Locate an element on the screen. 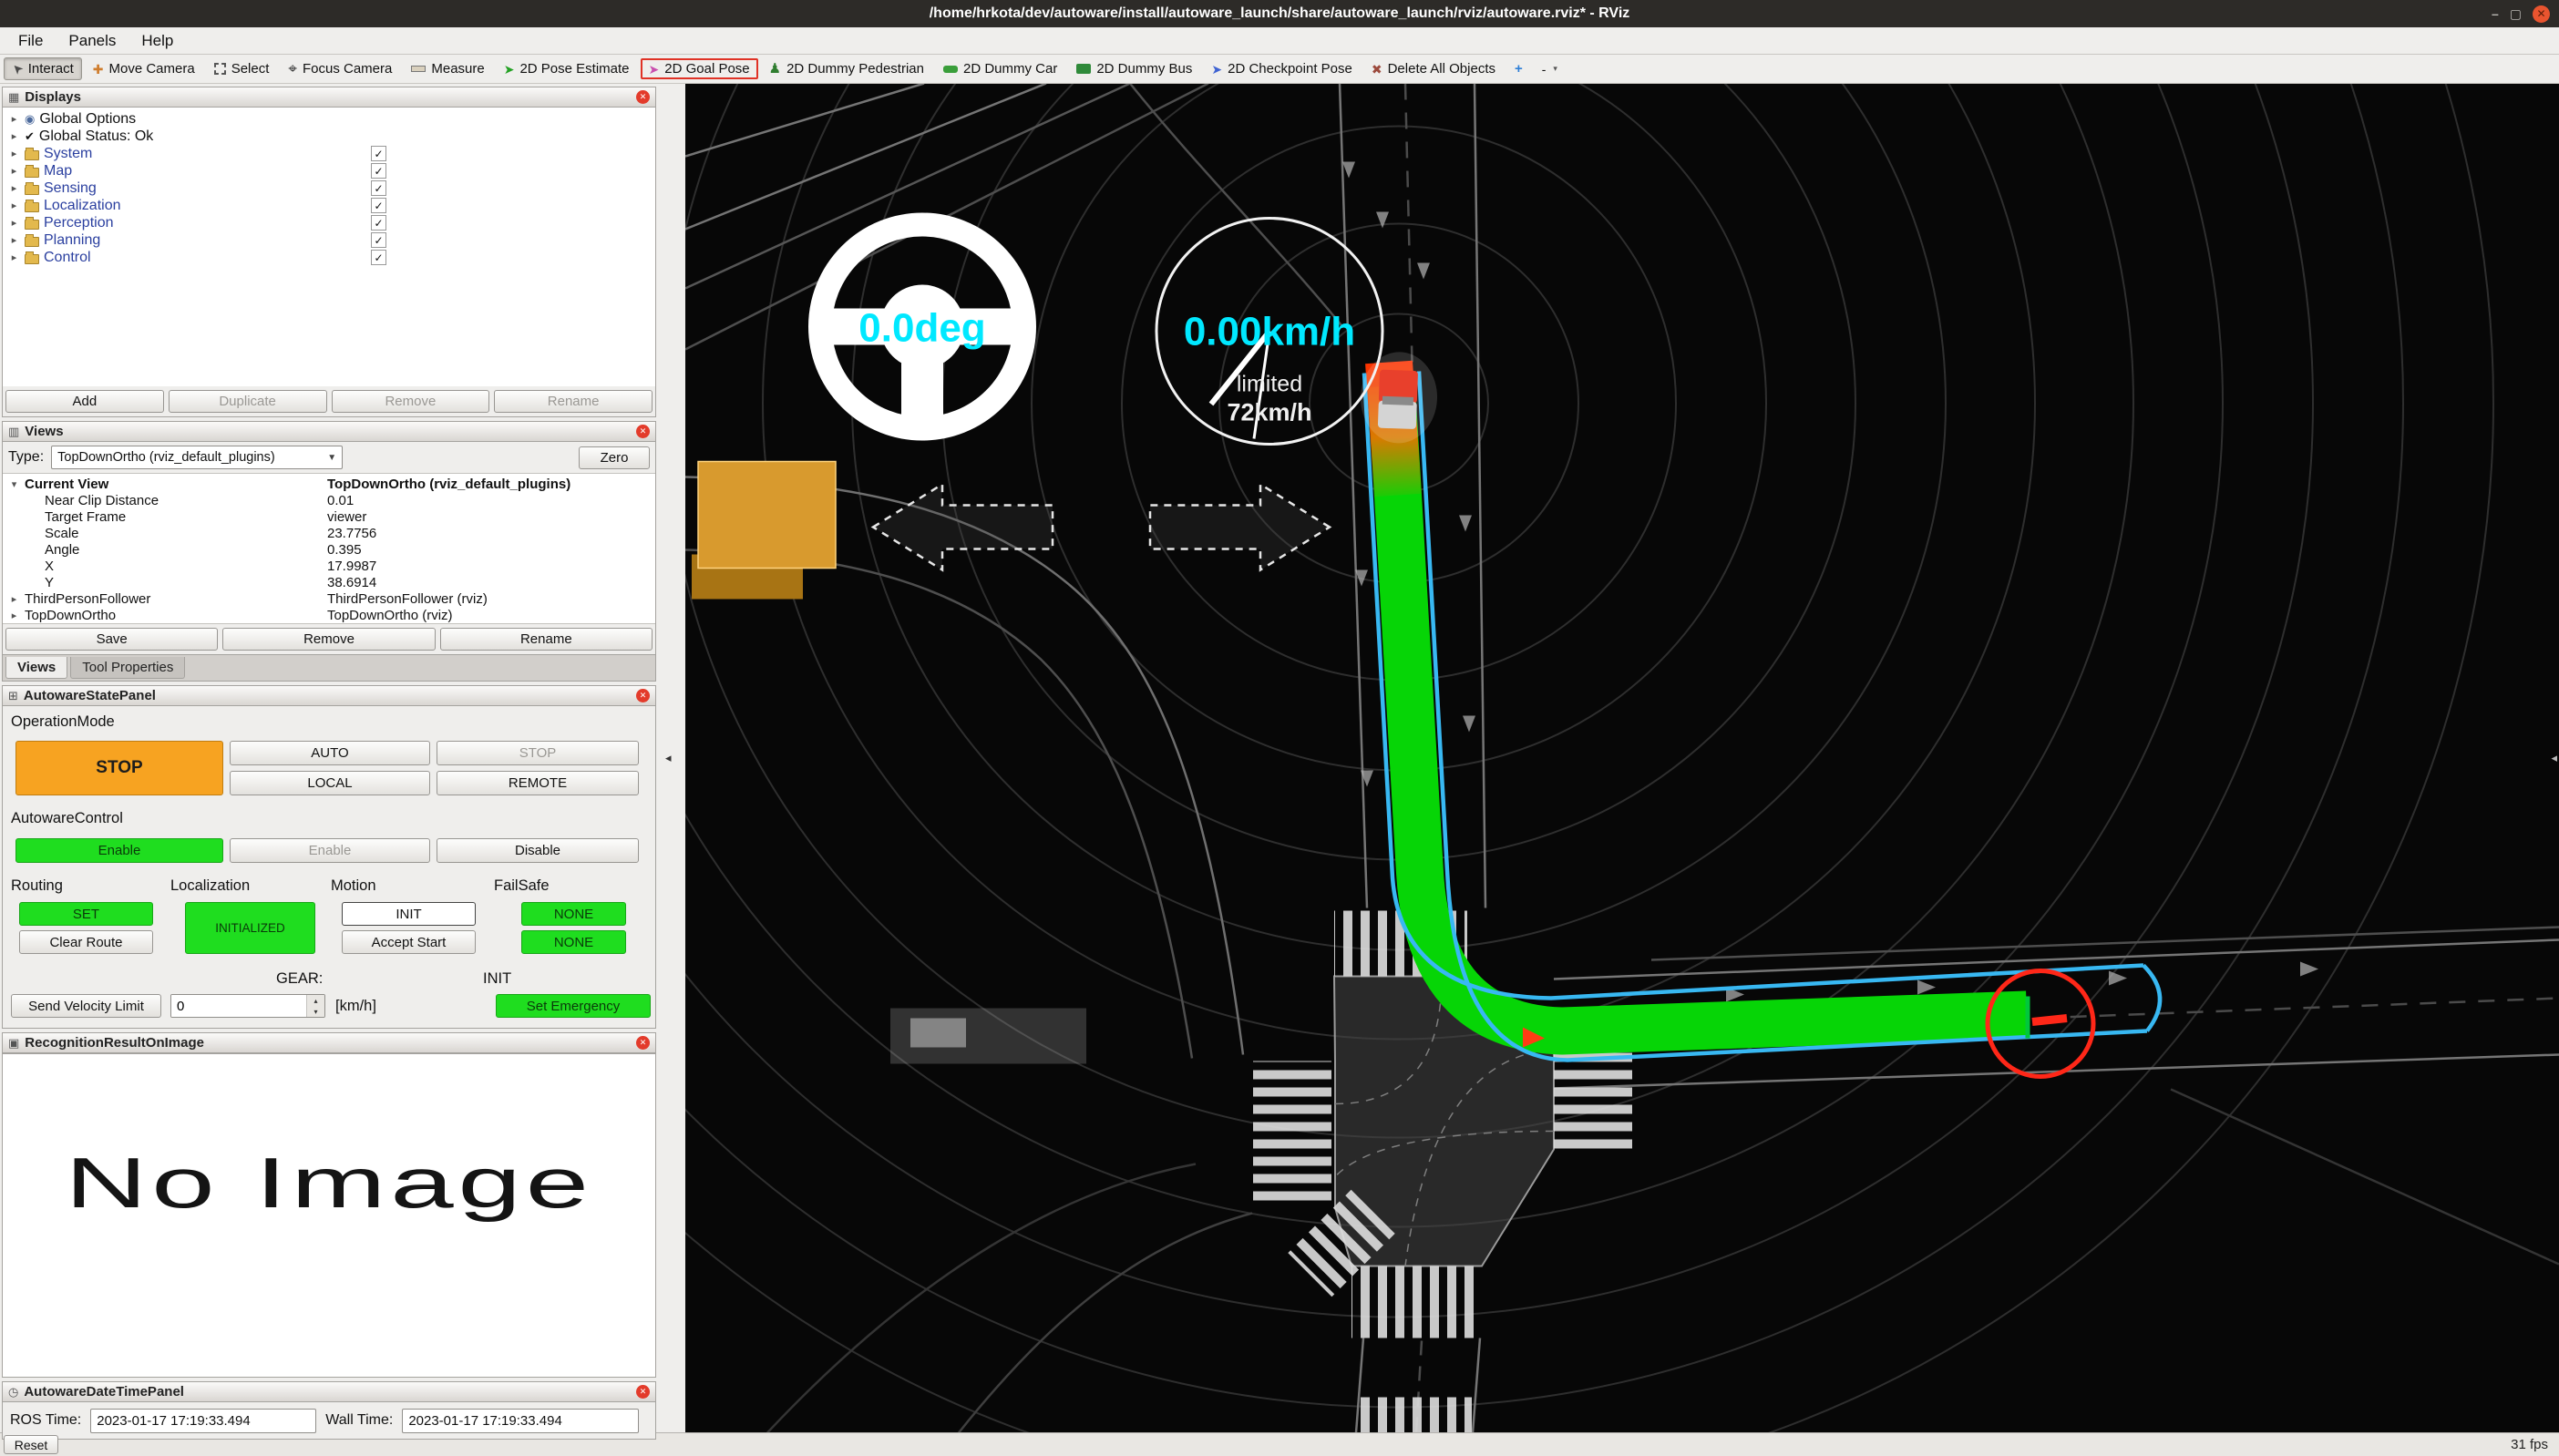 Image resolution: width=2559 pixels, height=1456 pixels. view-property-row: Target Frame viewer is located at coordinates (329, 516).